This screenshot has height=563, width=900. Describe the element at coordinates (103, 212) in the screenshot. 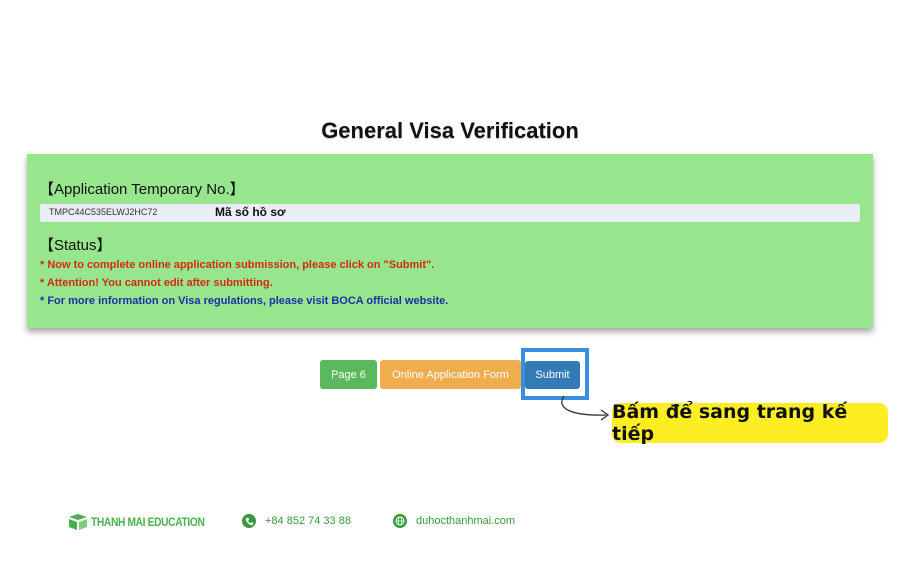

I see `application-number-value: TMPC44C535ELWJ2HC72` at that location.